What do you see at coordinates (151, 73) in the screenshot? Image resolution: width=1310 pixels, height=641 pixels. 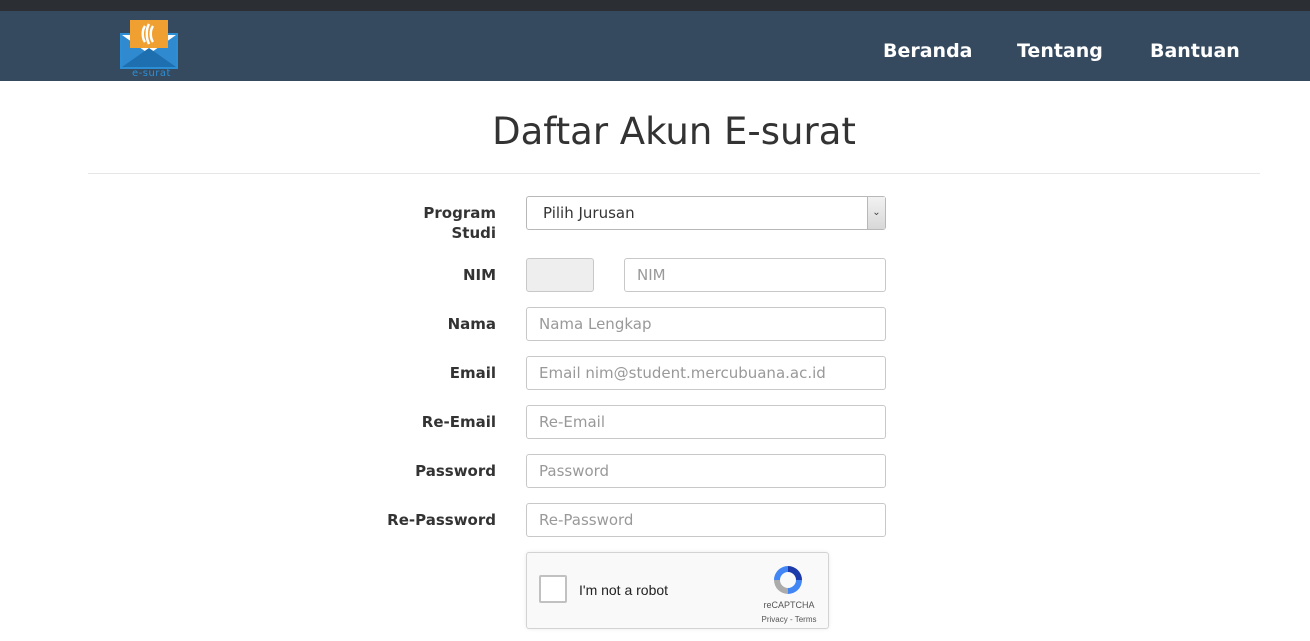 I see `logo-text: e-surat` at bounding box center [151, 73].